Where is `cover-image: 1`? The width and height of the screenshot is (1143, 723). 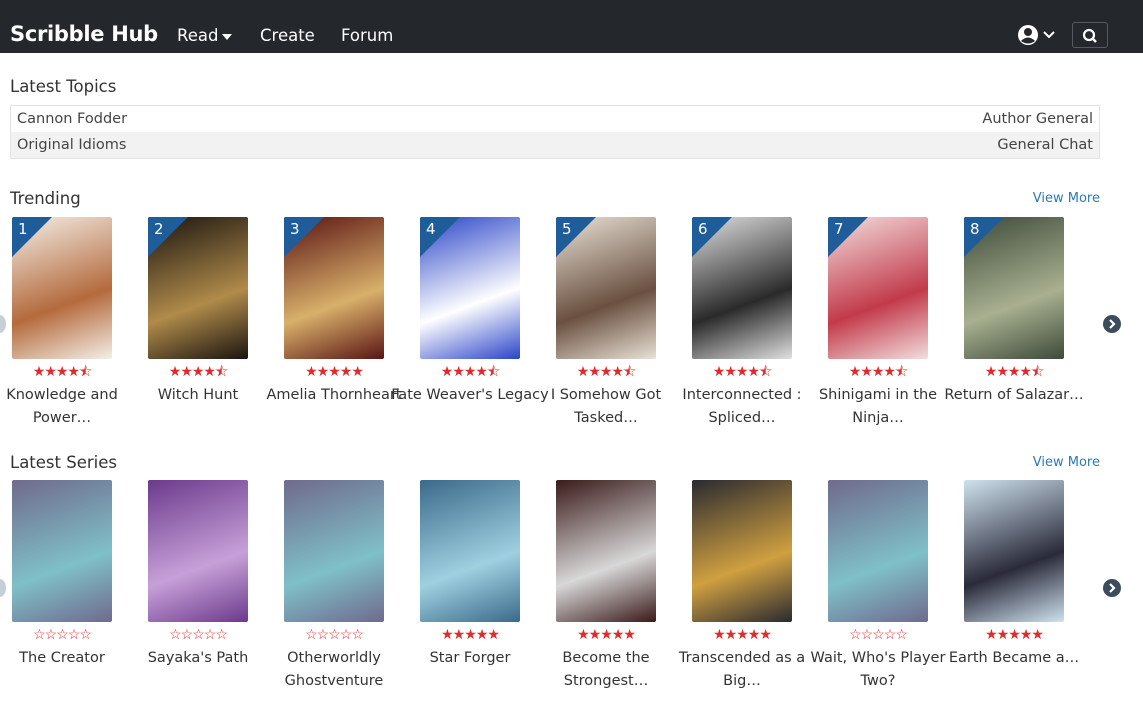 cover-image: 1 is located at coordinates (62, 288).